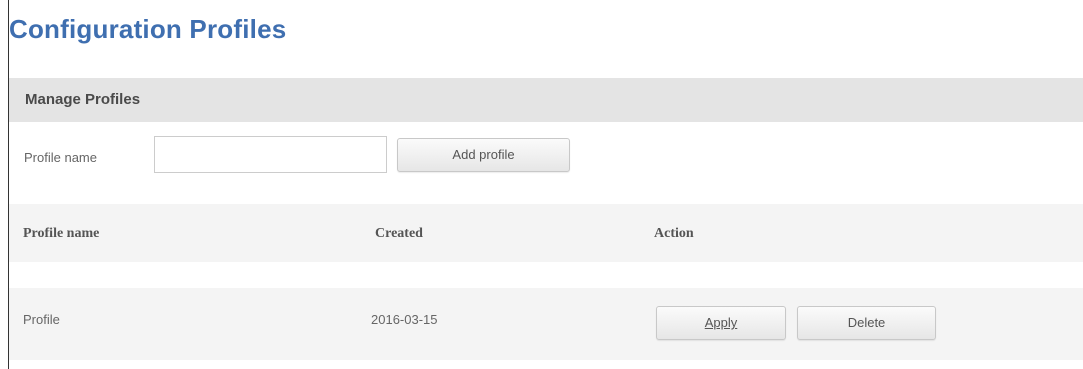 The height and width of the screenshot is (369, 1083). I want to click on table-spacer, so click(546, 275).